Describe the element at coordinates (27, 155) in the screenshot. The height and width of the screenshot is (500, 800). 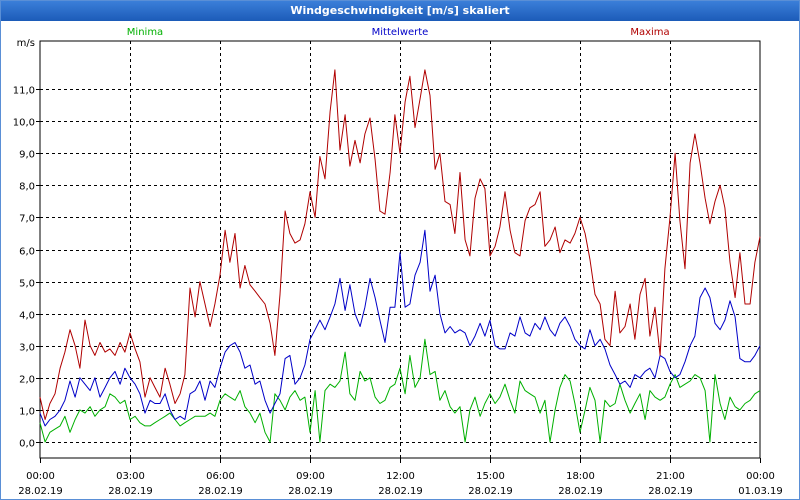
I see `y-tick-label: 9,0` at that location.